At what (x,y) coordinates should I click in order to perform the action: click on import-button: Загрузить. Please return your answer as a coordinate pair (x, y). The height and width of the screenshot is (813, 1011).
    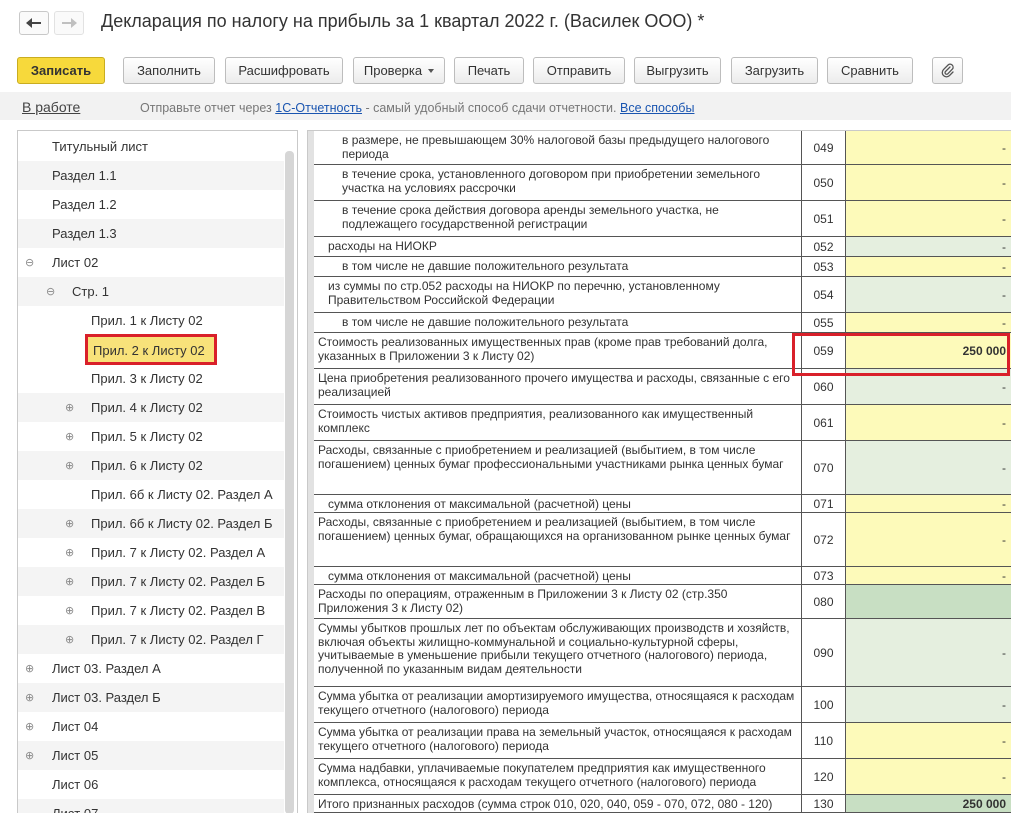
    Looking at the image, I should click on (774, 70).